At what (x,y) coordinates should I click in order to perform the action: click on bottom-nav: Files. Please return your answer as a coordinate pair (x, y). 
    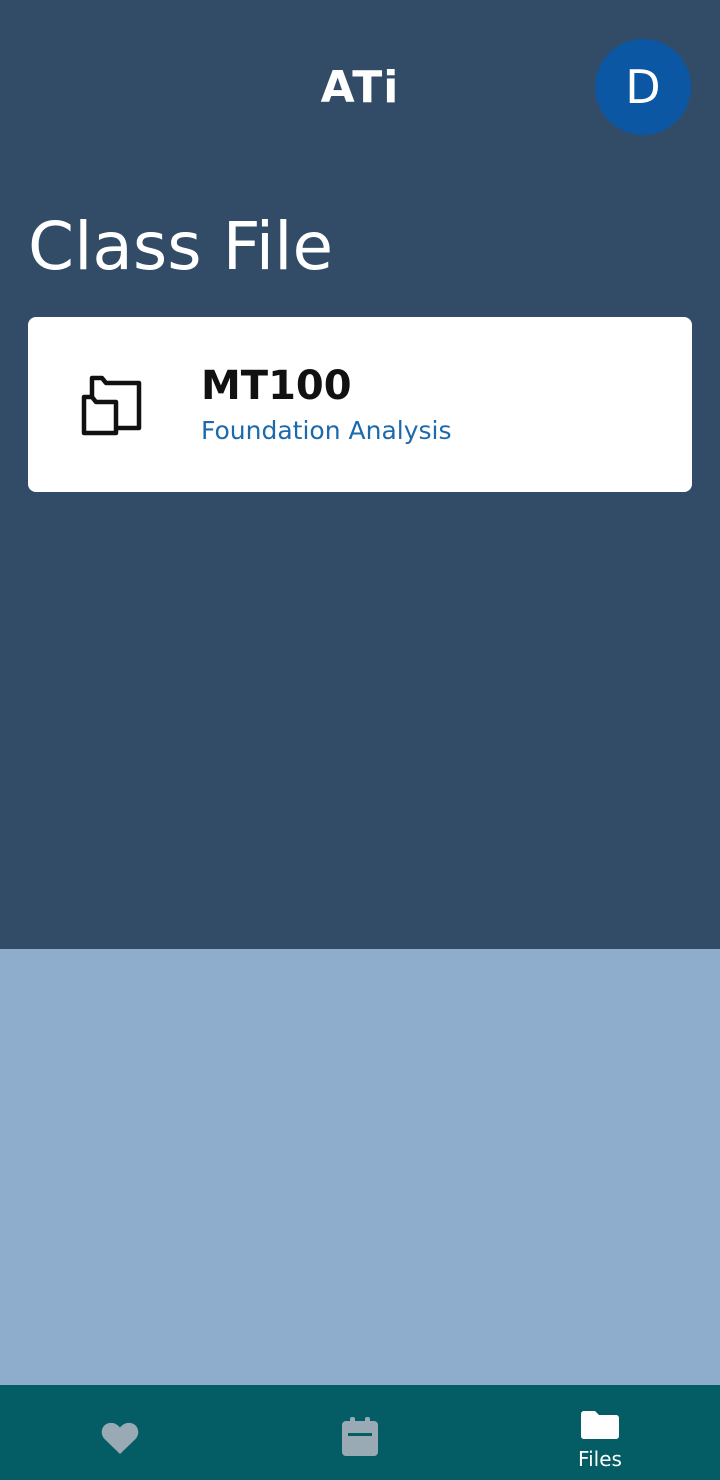
    Looking at the image, I should click on (360, 1432).